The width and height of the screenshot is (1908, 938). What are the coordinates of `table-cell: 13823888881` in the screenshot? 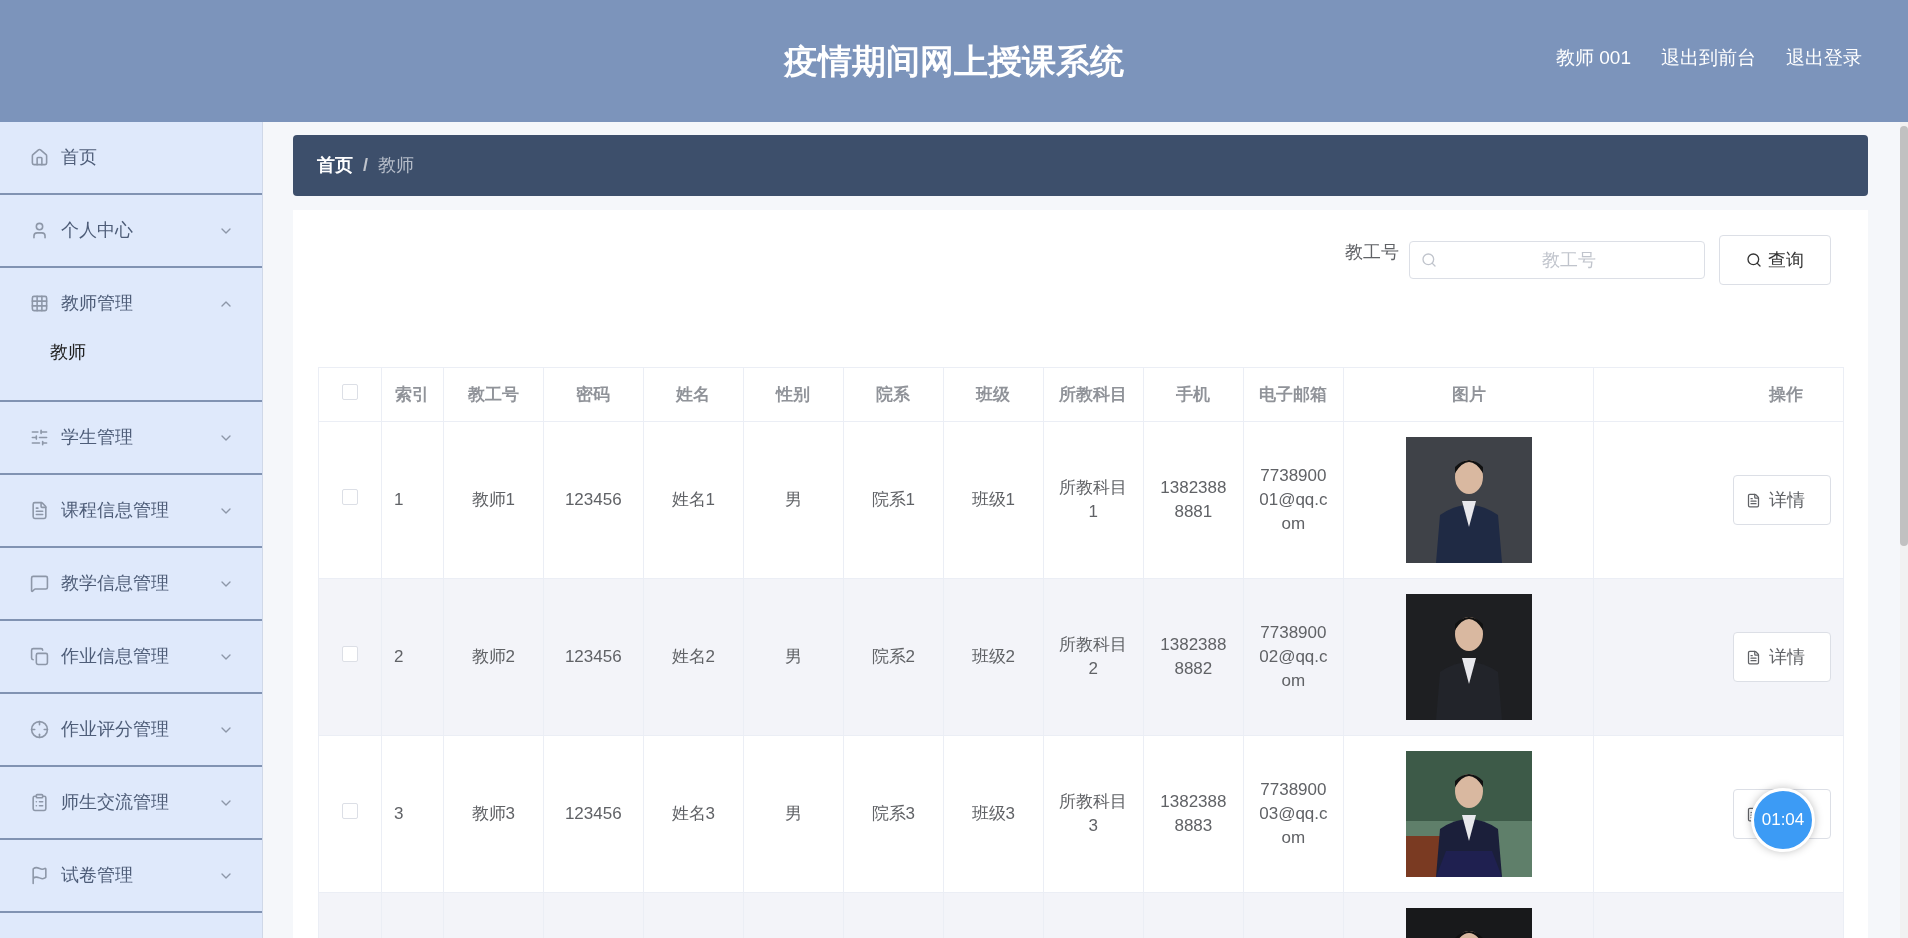 It's located at (1193, 500).